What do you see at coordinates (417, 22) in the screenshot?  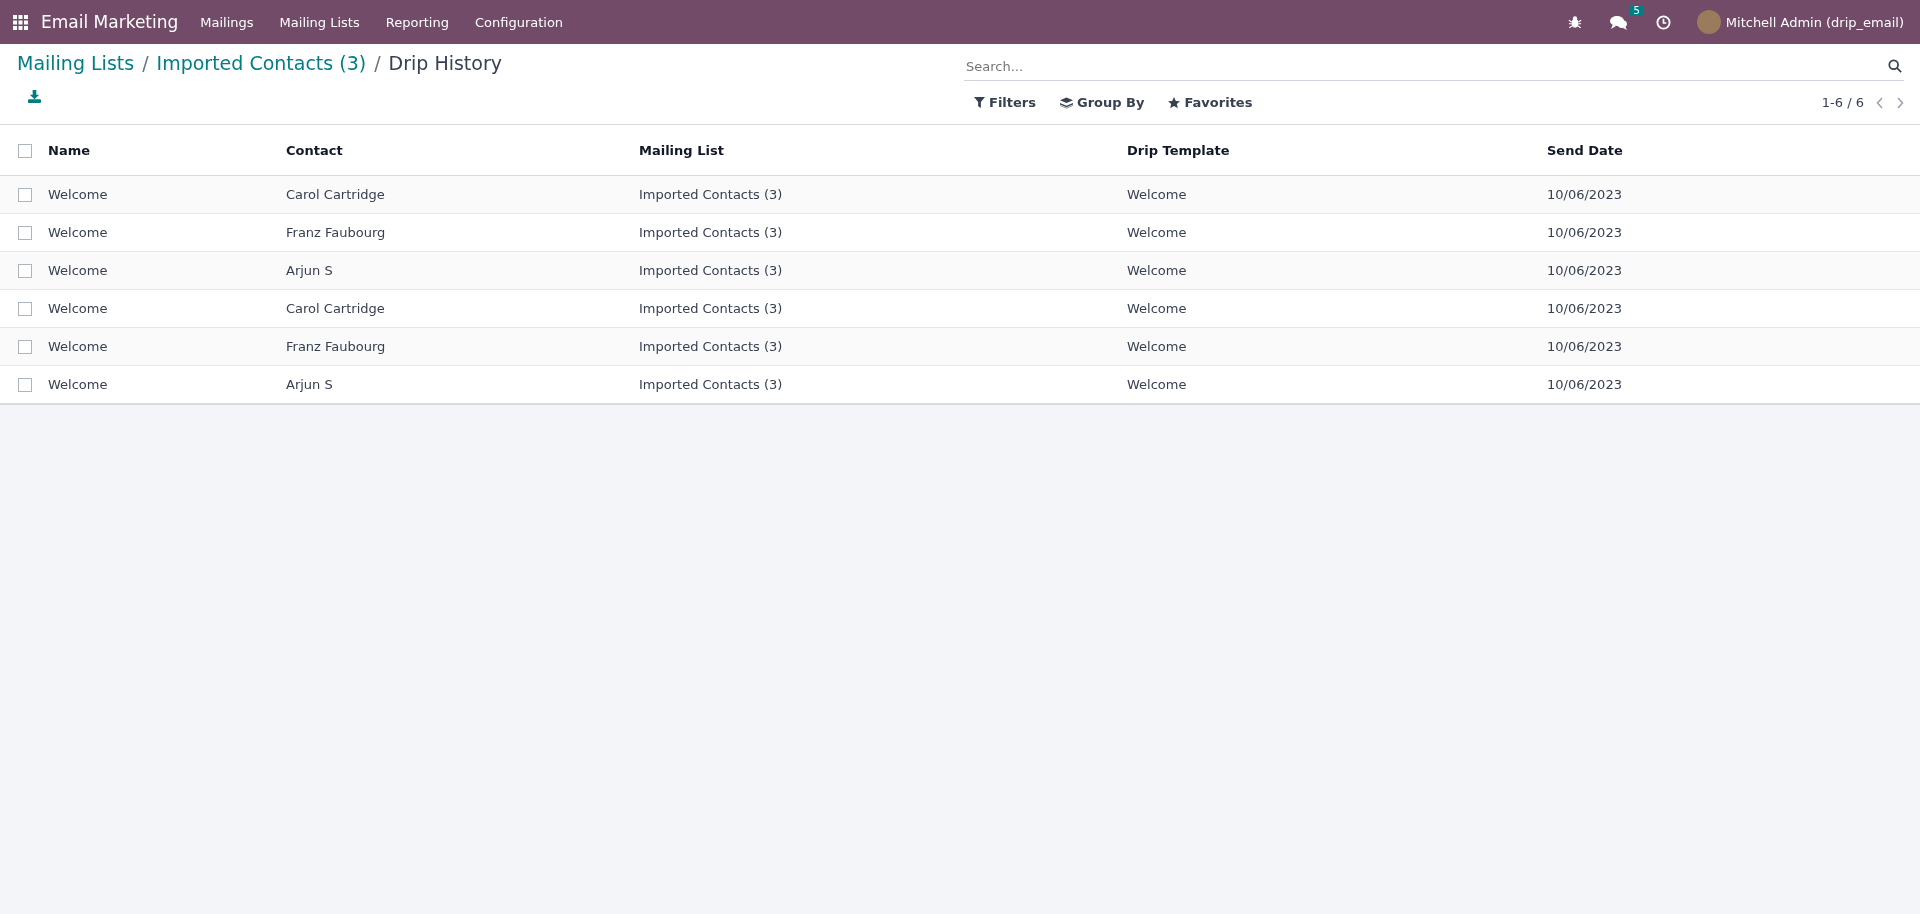 I see `menu-item: Reporting` at bounding box center [417, 22].